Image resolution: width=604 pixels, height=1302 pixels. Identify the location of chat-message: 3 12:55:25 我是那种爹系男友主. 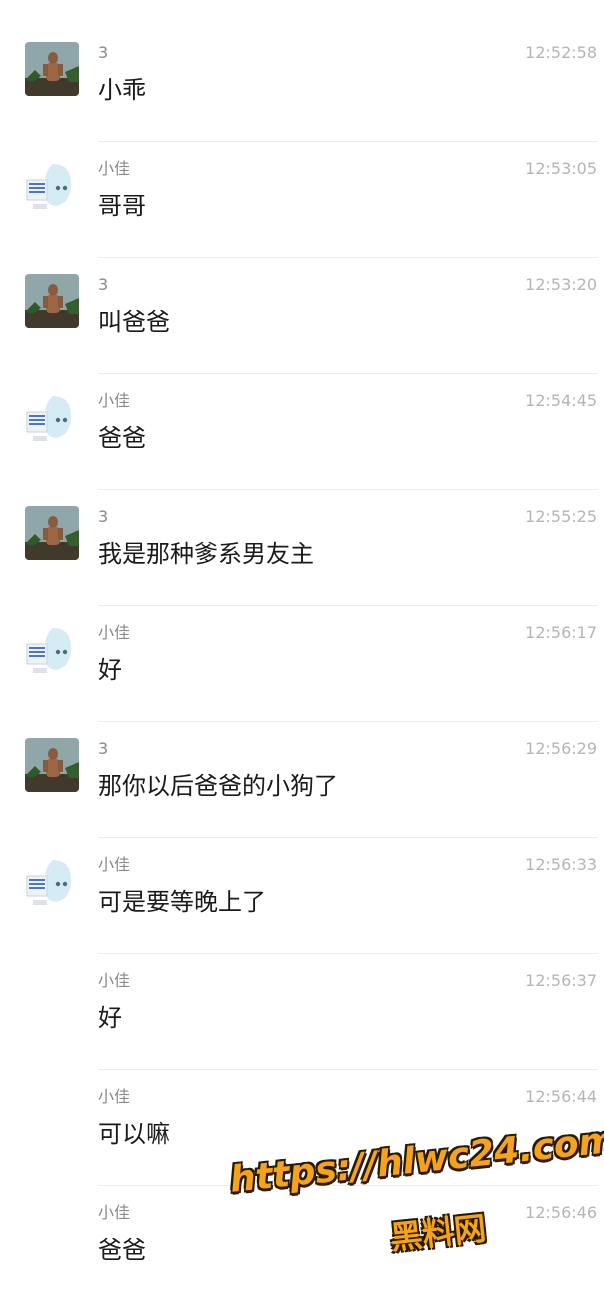
(302, 548).